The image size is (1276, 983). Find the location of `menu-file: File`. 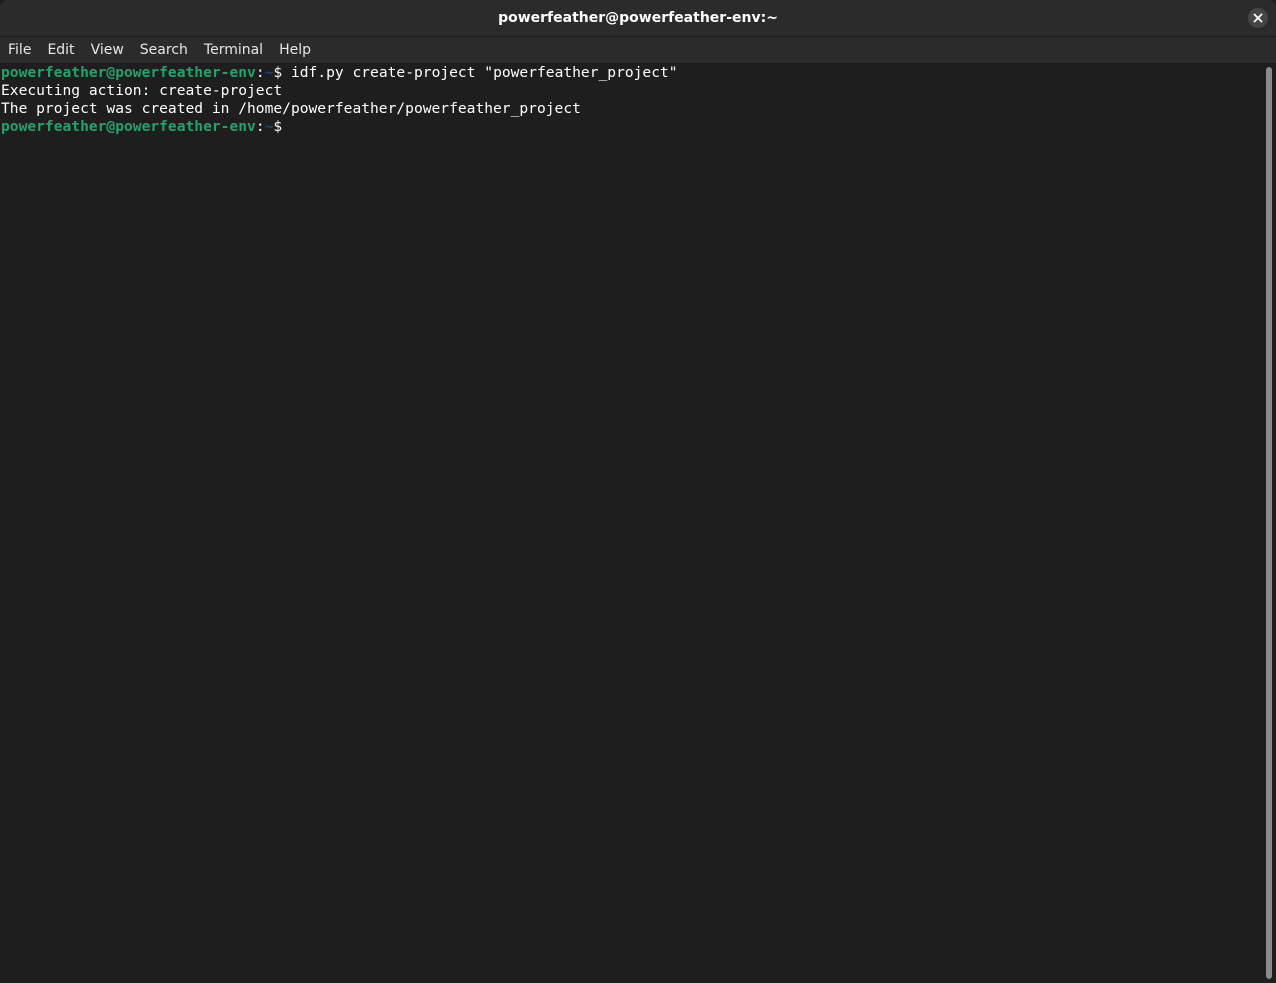

menu-file: File is located at coordinates (19, 50).